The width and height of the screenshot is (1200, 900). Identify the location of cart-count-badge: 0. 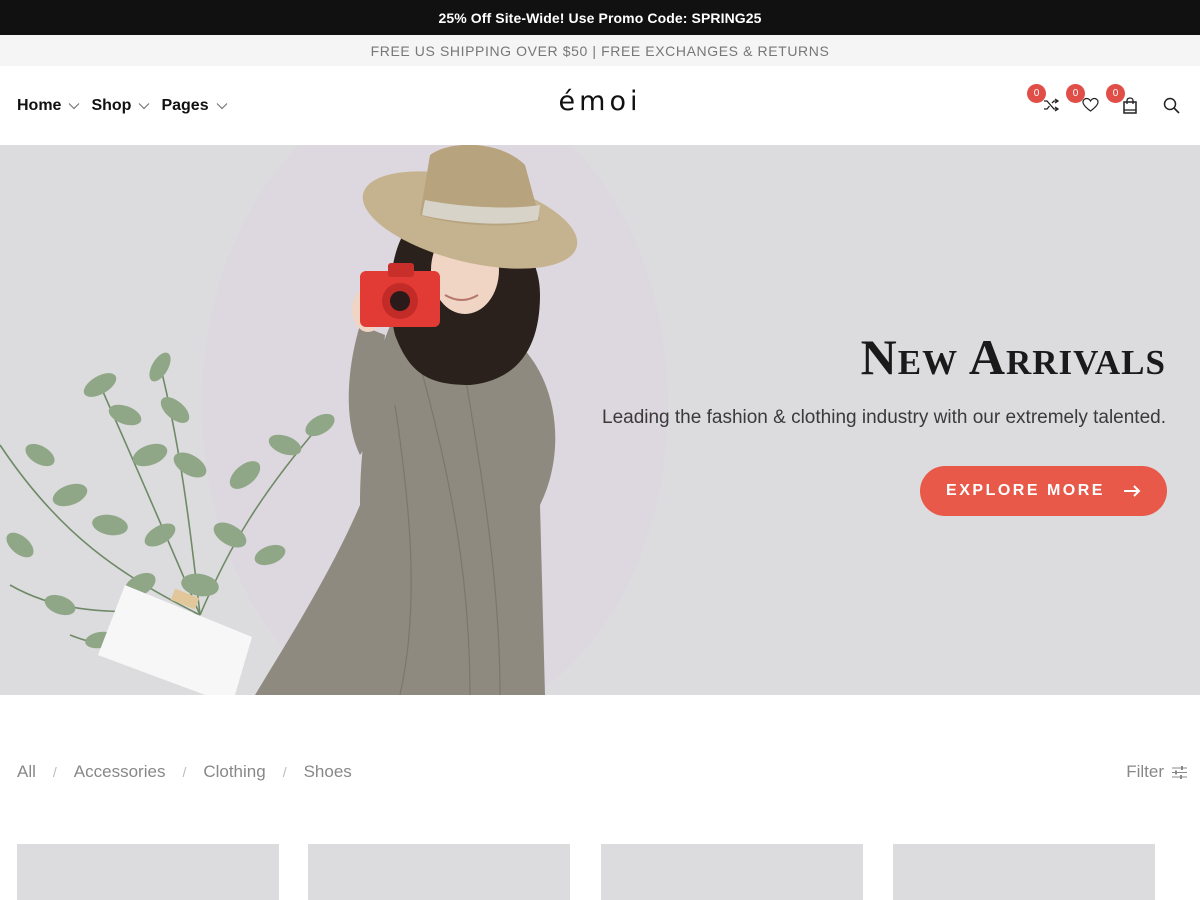
(1115, 93).